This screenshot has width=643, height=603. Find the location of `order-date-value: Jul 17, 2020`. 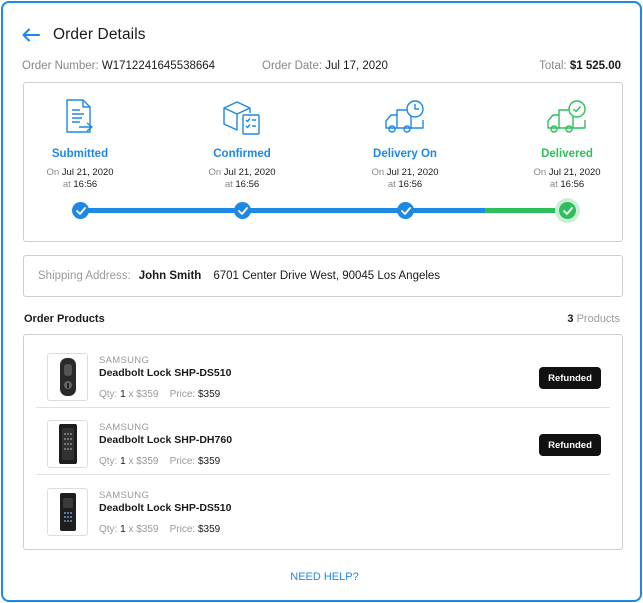

order-date-value: Jul 17, 2020 is located at coordinates (356, 66).